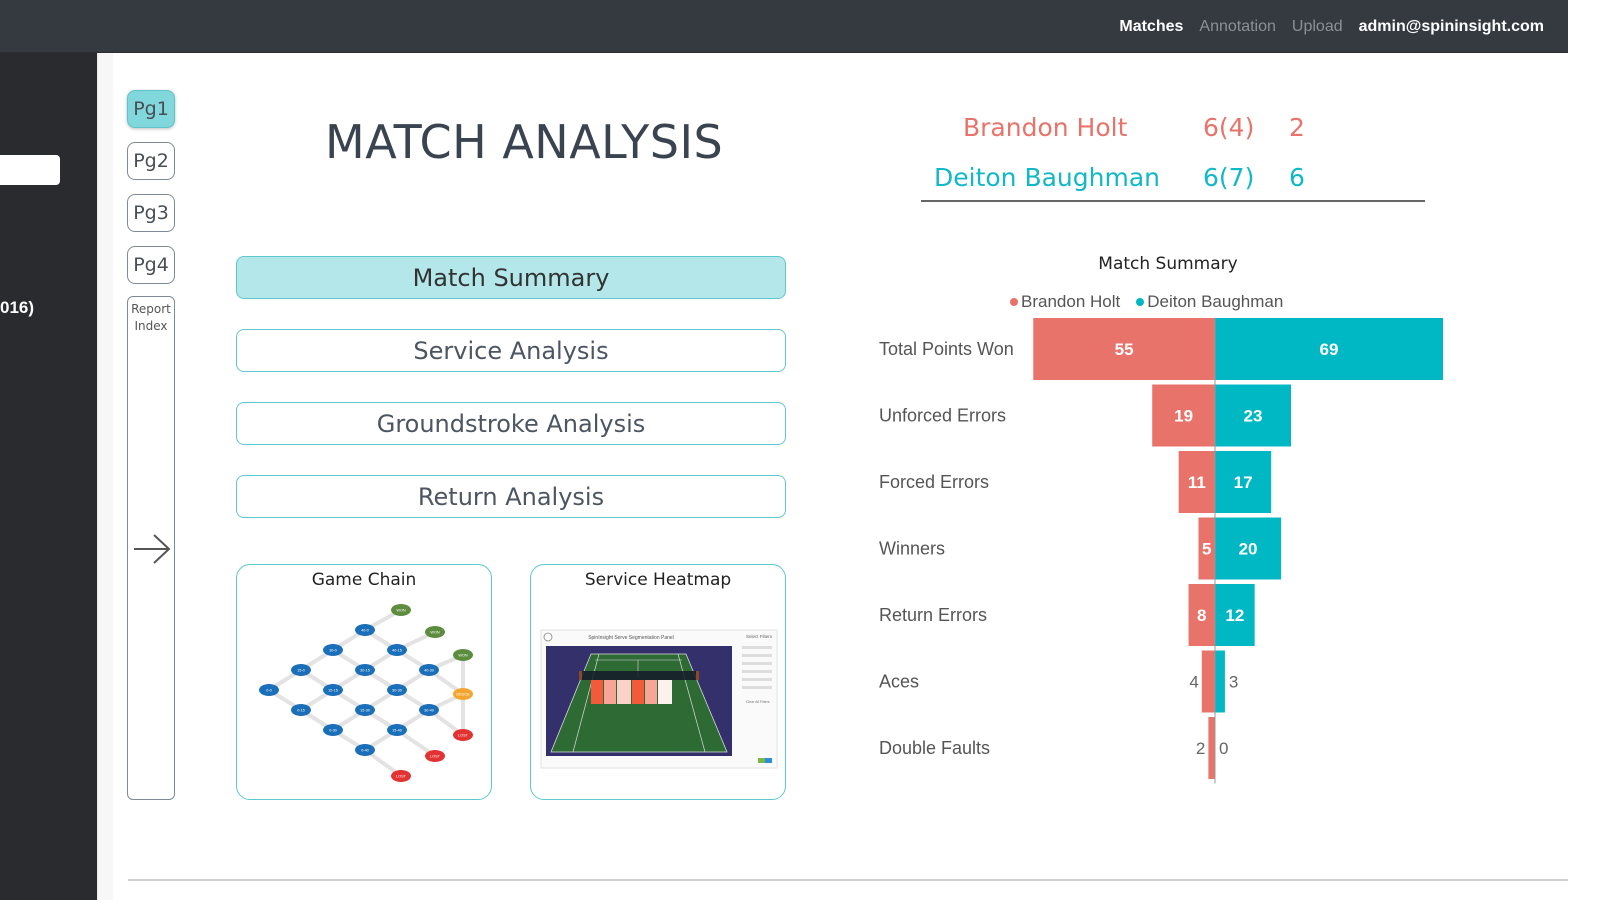 The width and height of the screenshot is (1600, 900). I want to click on match-summary-button: Match Summary, so click(511, 277).